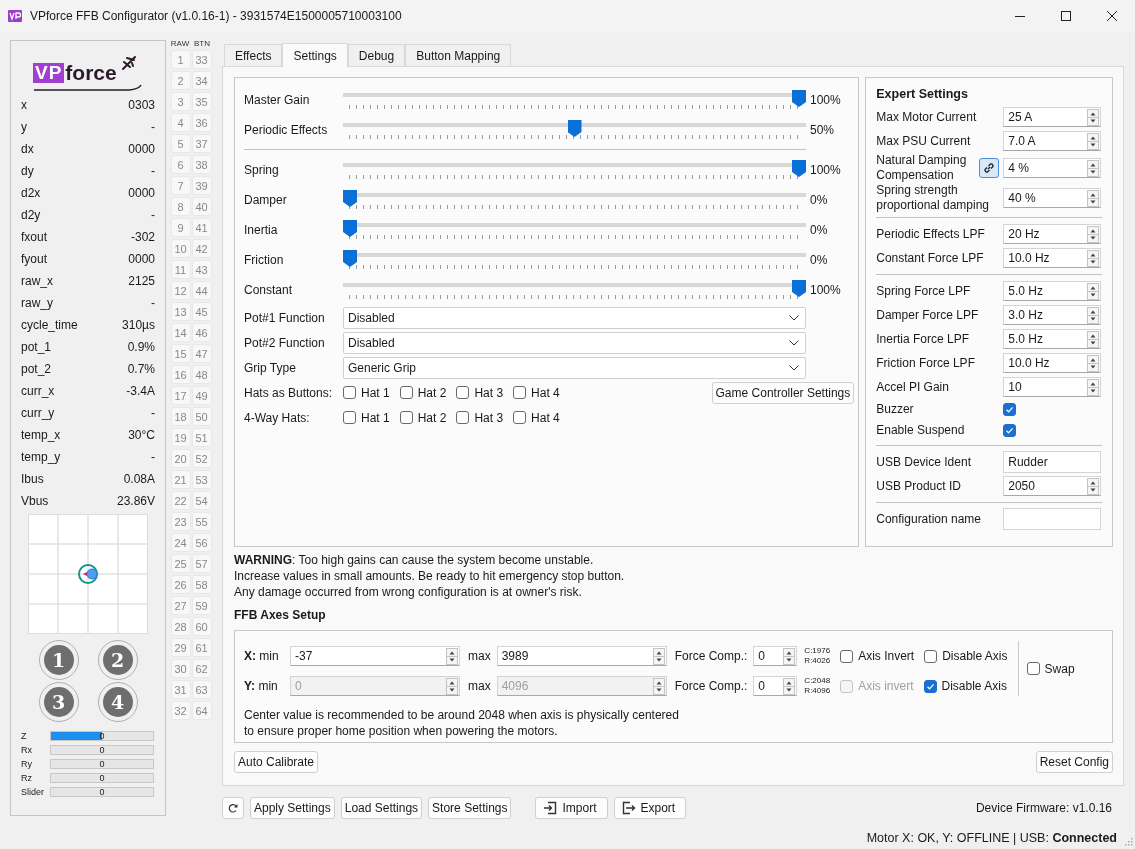 This screenshot has width=1135, height=849. What do you see at coordinates (989, 168) in the screenshot?
I see `link-button` at bounding box center [989, 168].